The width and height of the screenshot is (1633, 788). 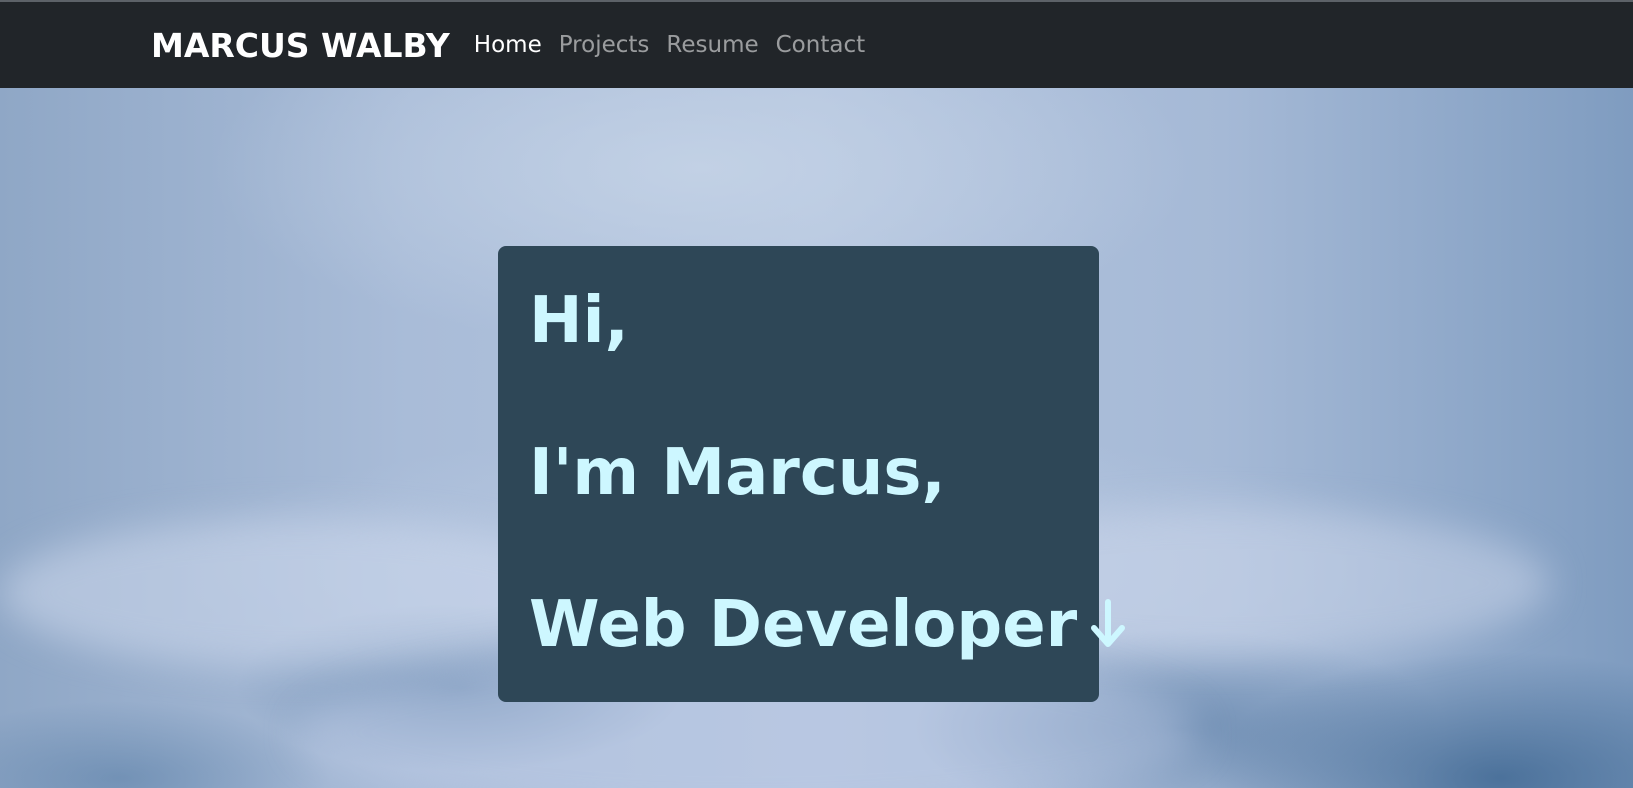 What do you see at coordinates (1108, 625) in the screenshot?
I see `arrow-down-icon` at bounding box center [1108, 625].